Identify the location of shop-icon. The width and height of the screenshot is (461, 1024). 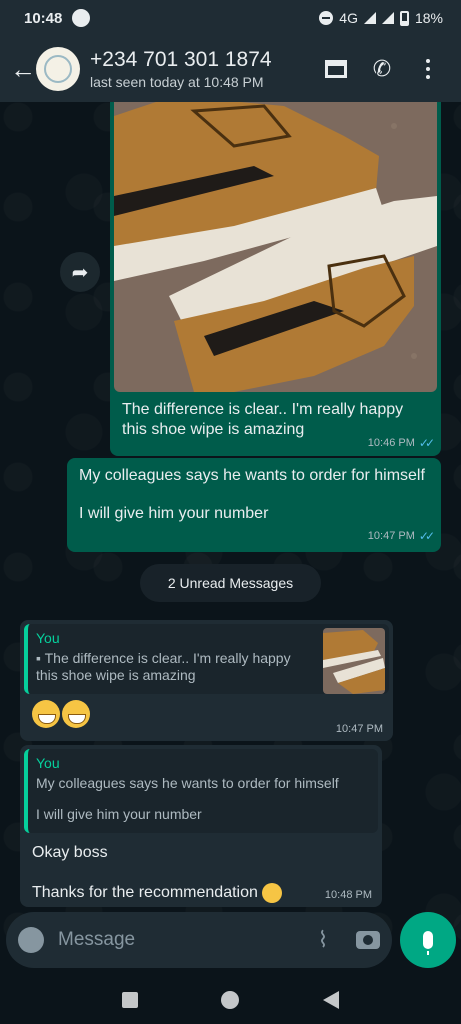
(336, 69).